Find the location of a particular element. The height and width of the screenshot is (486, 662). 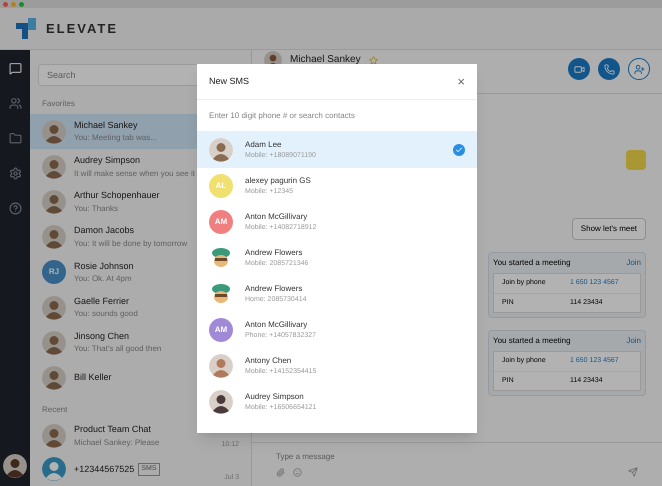

folder-icon is located at coordinates (15, 138).